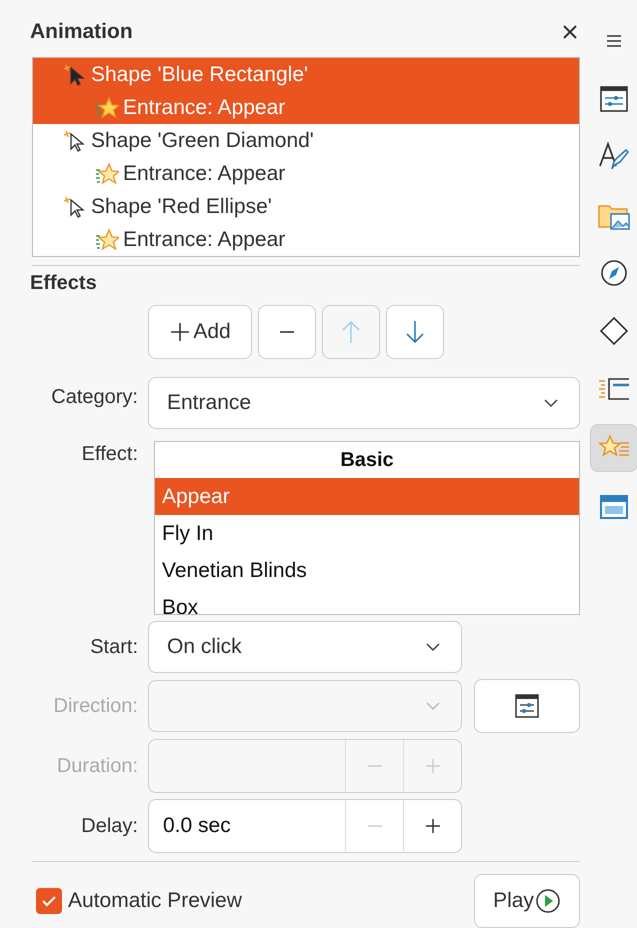  I want to click on category-dropdown: Entrance, so click(364, 403).